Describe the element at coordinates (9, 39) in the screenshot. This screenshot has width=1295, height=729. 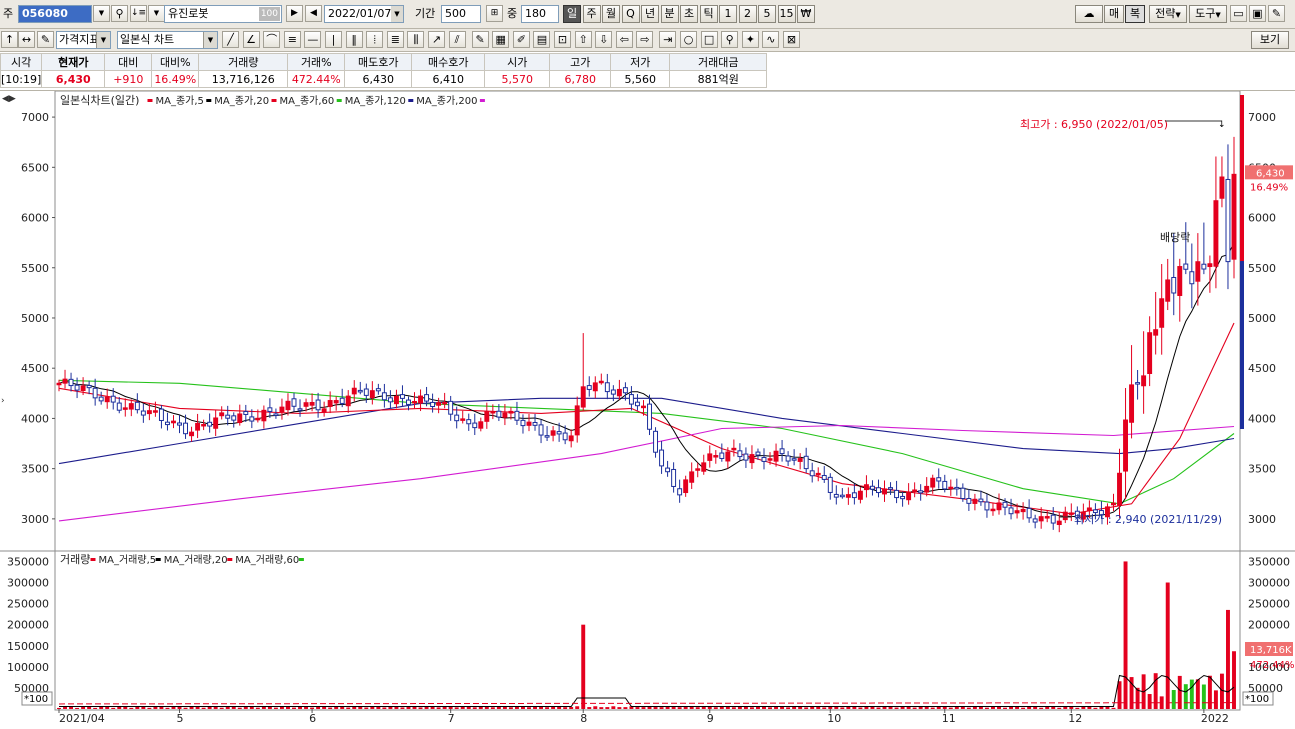
I see `up-arrow-icon: ↑` at that location.